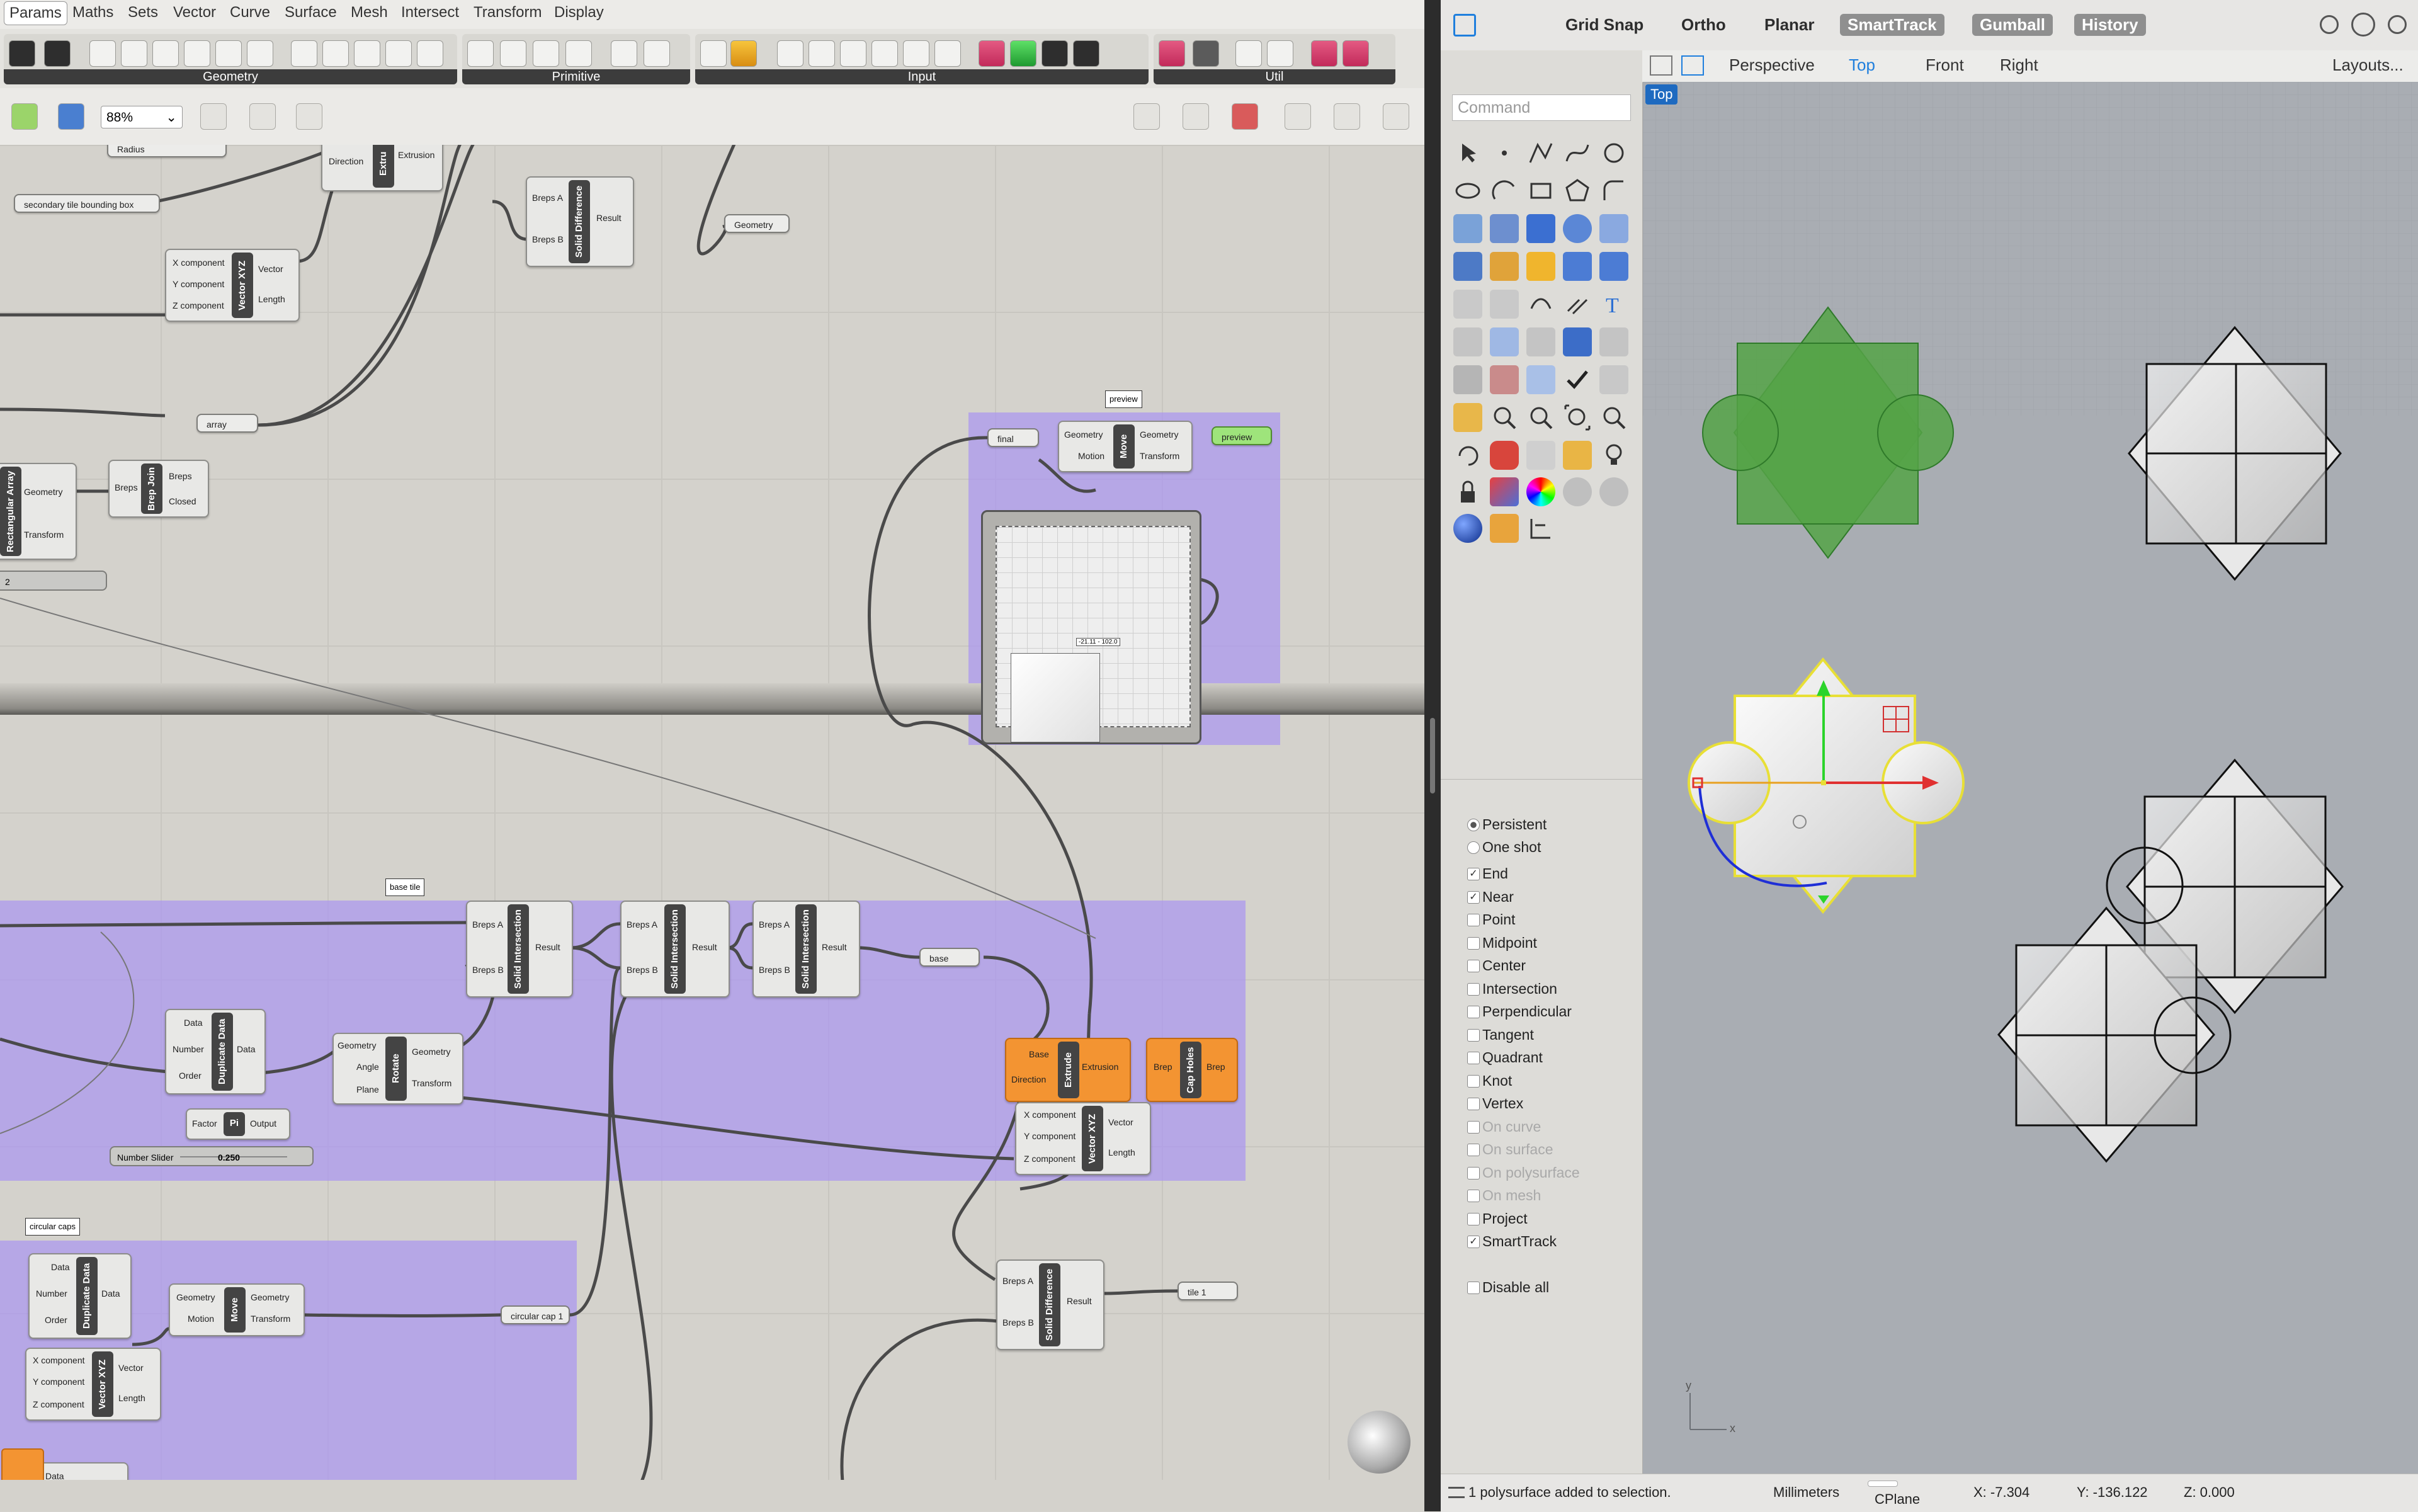 The width and height of the screenshot is (2418, 1512). Describe the element at coordinates (1540, 153) in the screenshot. I see `polyline-icon` at that location.